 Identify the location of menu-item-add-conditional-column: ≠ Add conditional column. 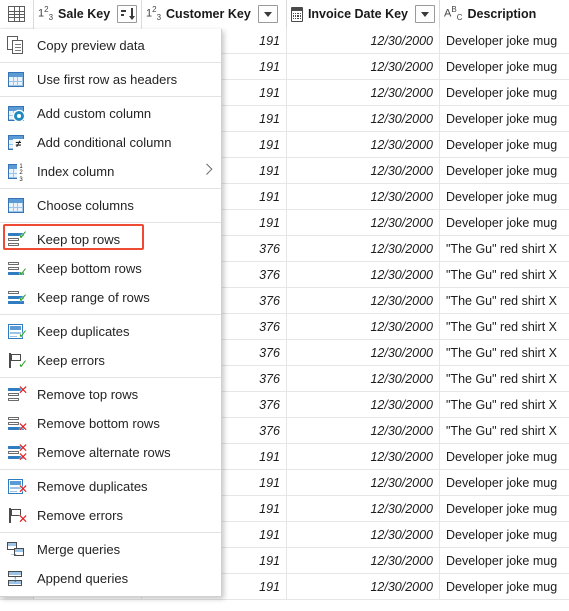
(110, 142).